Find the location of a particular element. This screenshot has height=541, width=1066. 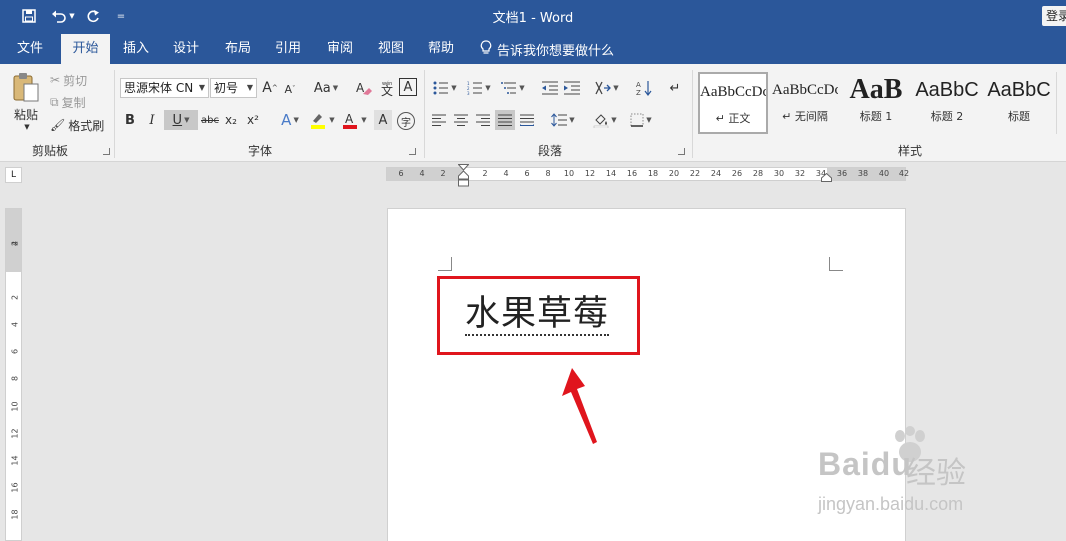

ruler-tick: 40 is located at coordinates (884, 173).